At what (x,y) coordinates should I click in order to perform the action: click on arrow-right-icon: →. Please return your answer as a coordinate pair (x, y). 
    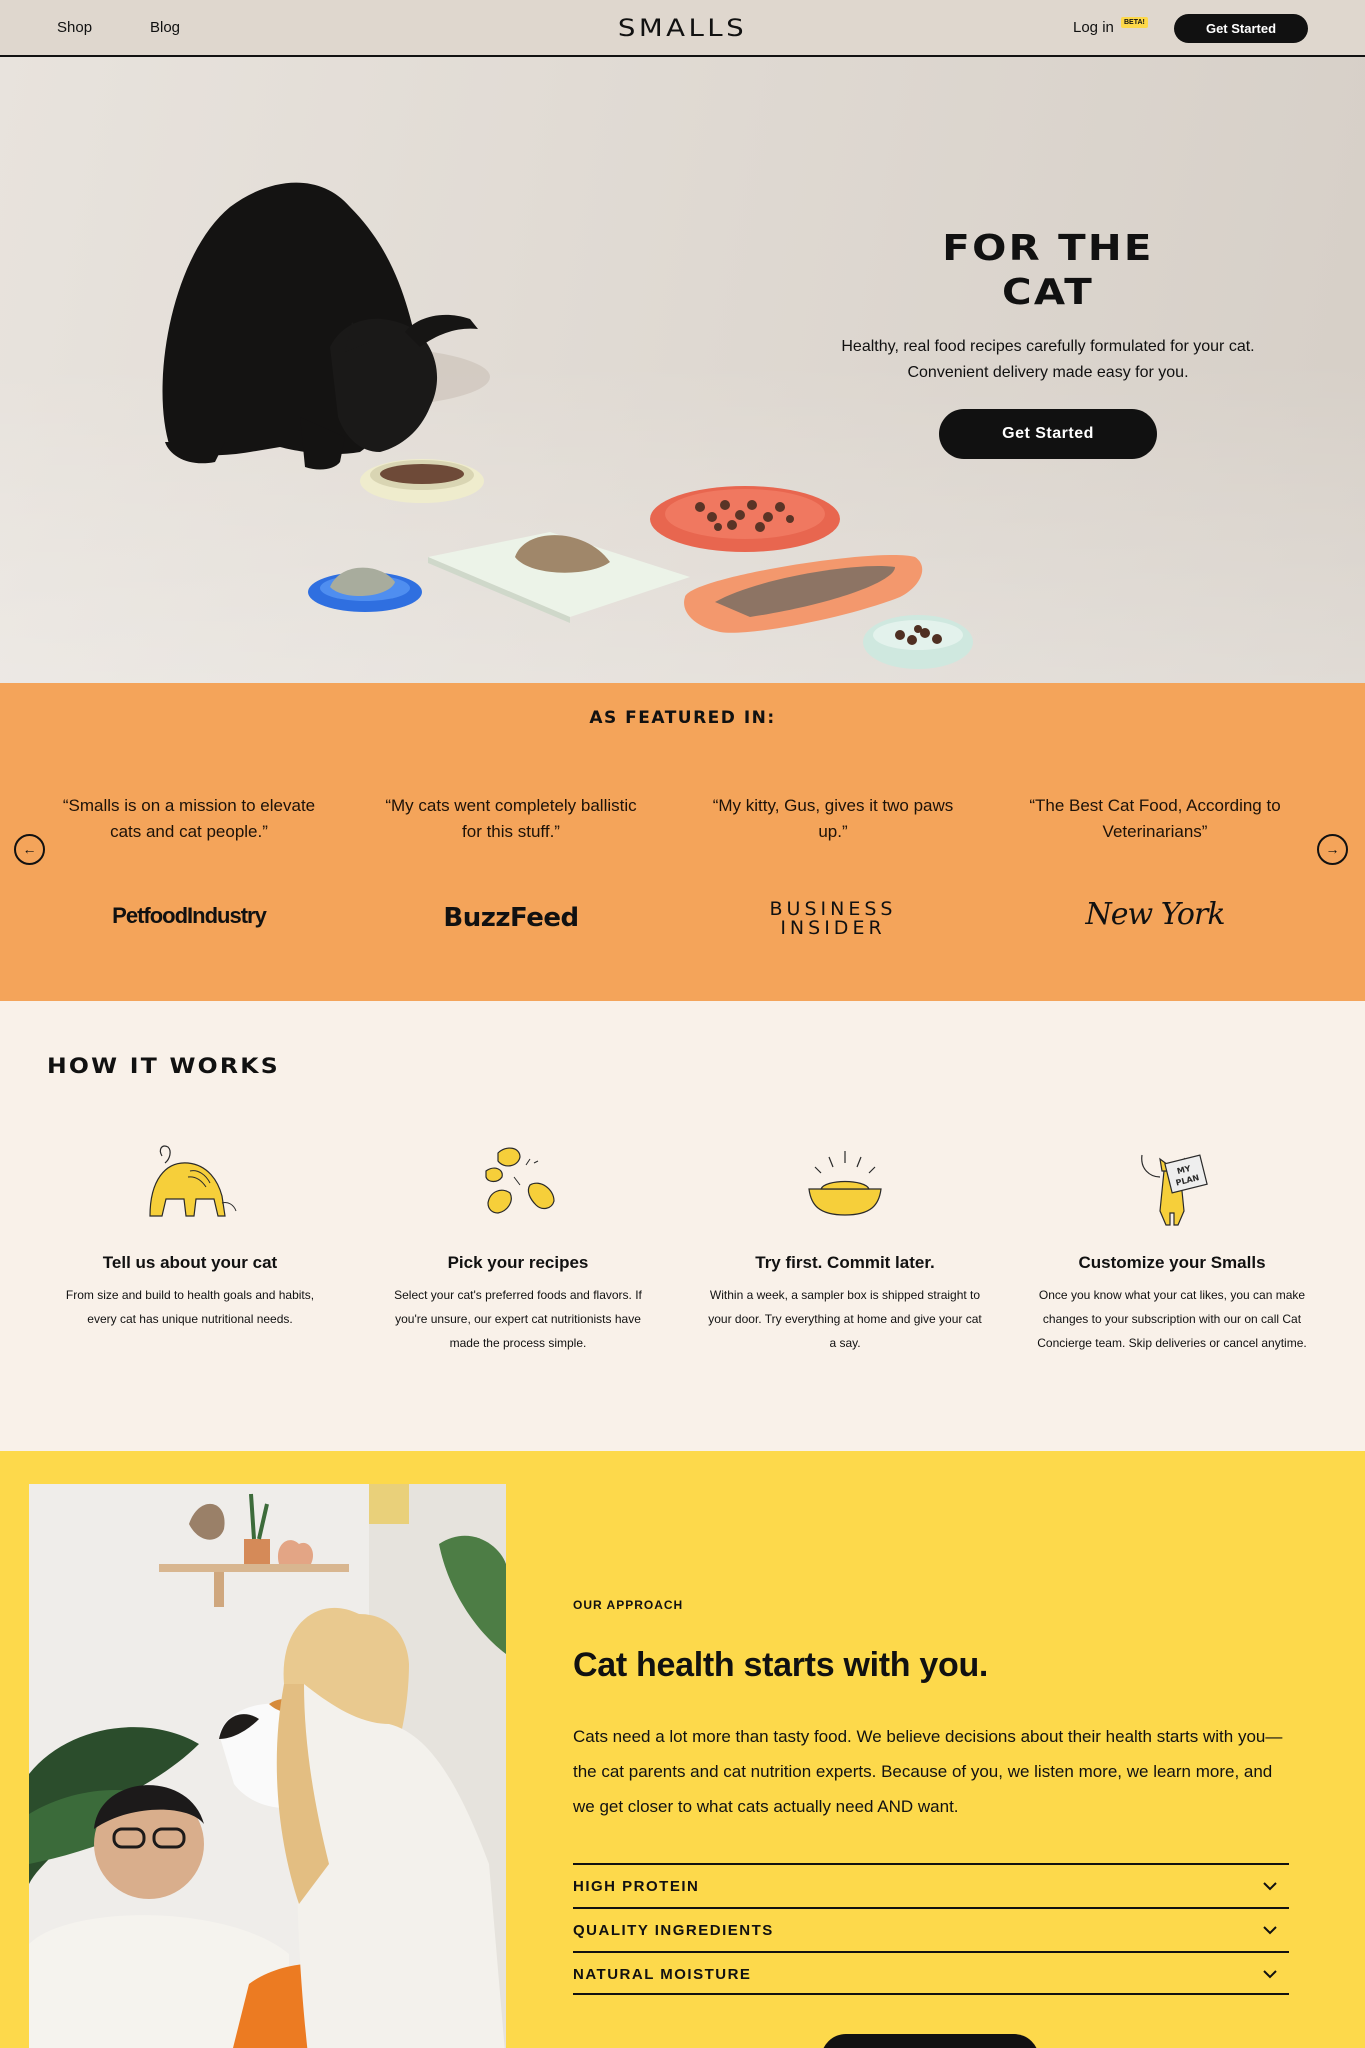
    Looking at the image, I should click on (1332, 849).